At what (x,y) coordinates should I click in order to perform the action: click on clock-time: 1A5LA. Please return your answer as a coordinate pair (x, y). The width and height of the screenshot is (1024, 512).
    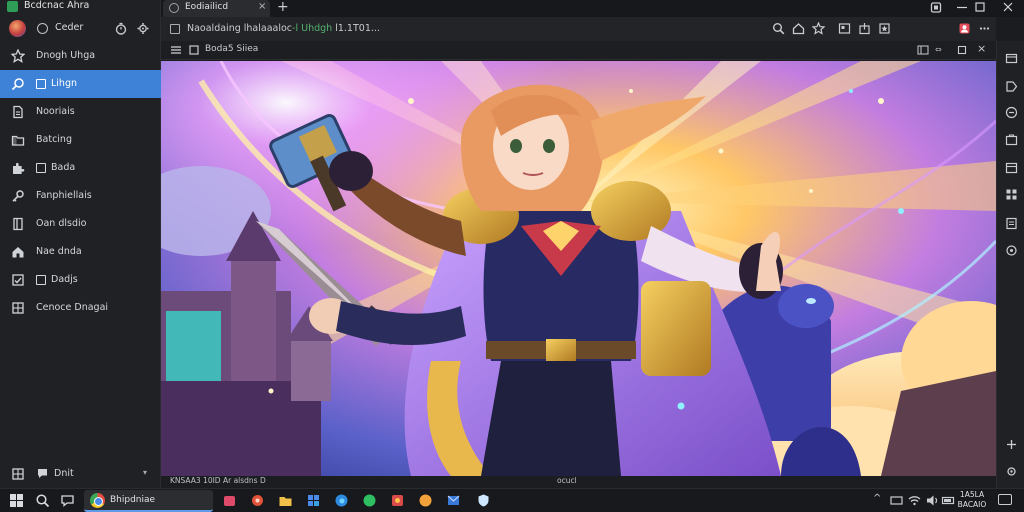
    Looking at the image, I should click on (972, 494).